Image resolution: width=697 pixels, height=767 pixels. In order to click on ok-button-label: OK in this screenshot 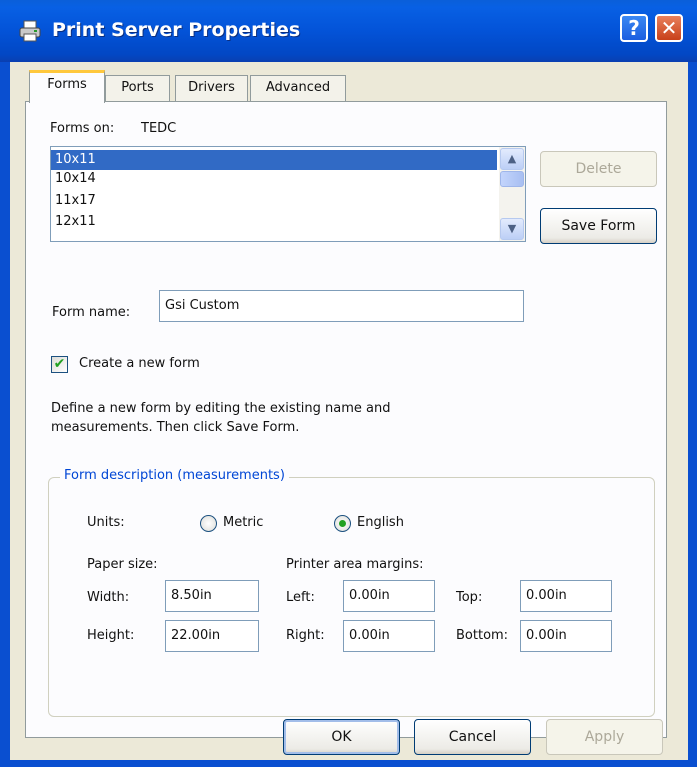, I will do `click(341, 737)`.